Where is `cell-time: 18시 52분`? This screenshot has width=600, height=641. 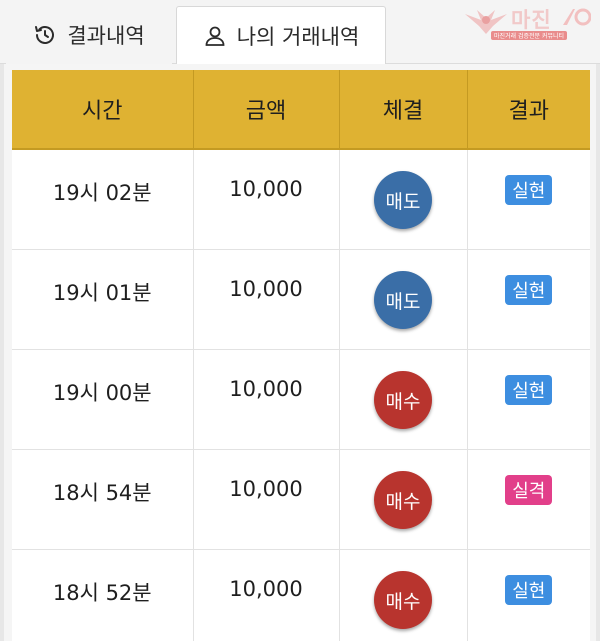 cell-time: 18시 52분 is located at coordinates (103, 595).